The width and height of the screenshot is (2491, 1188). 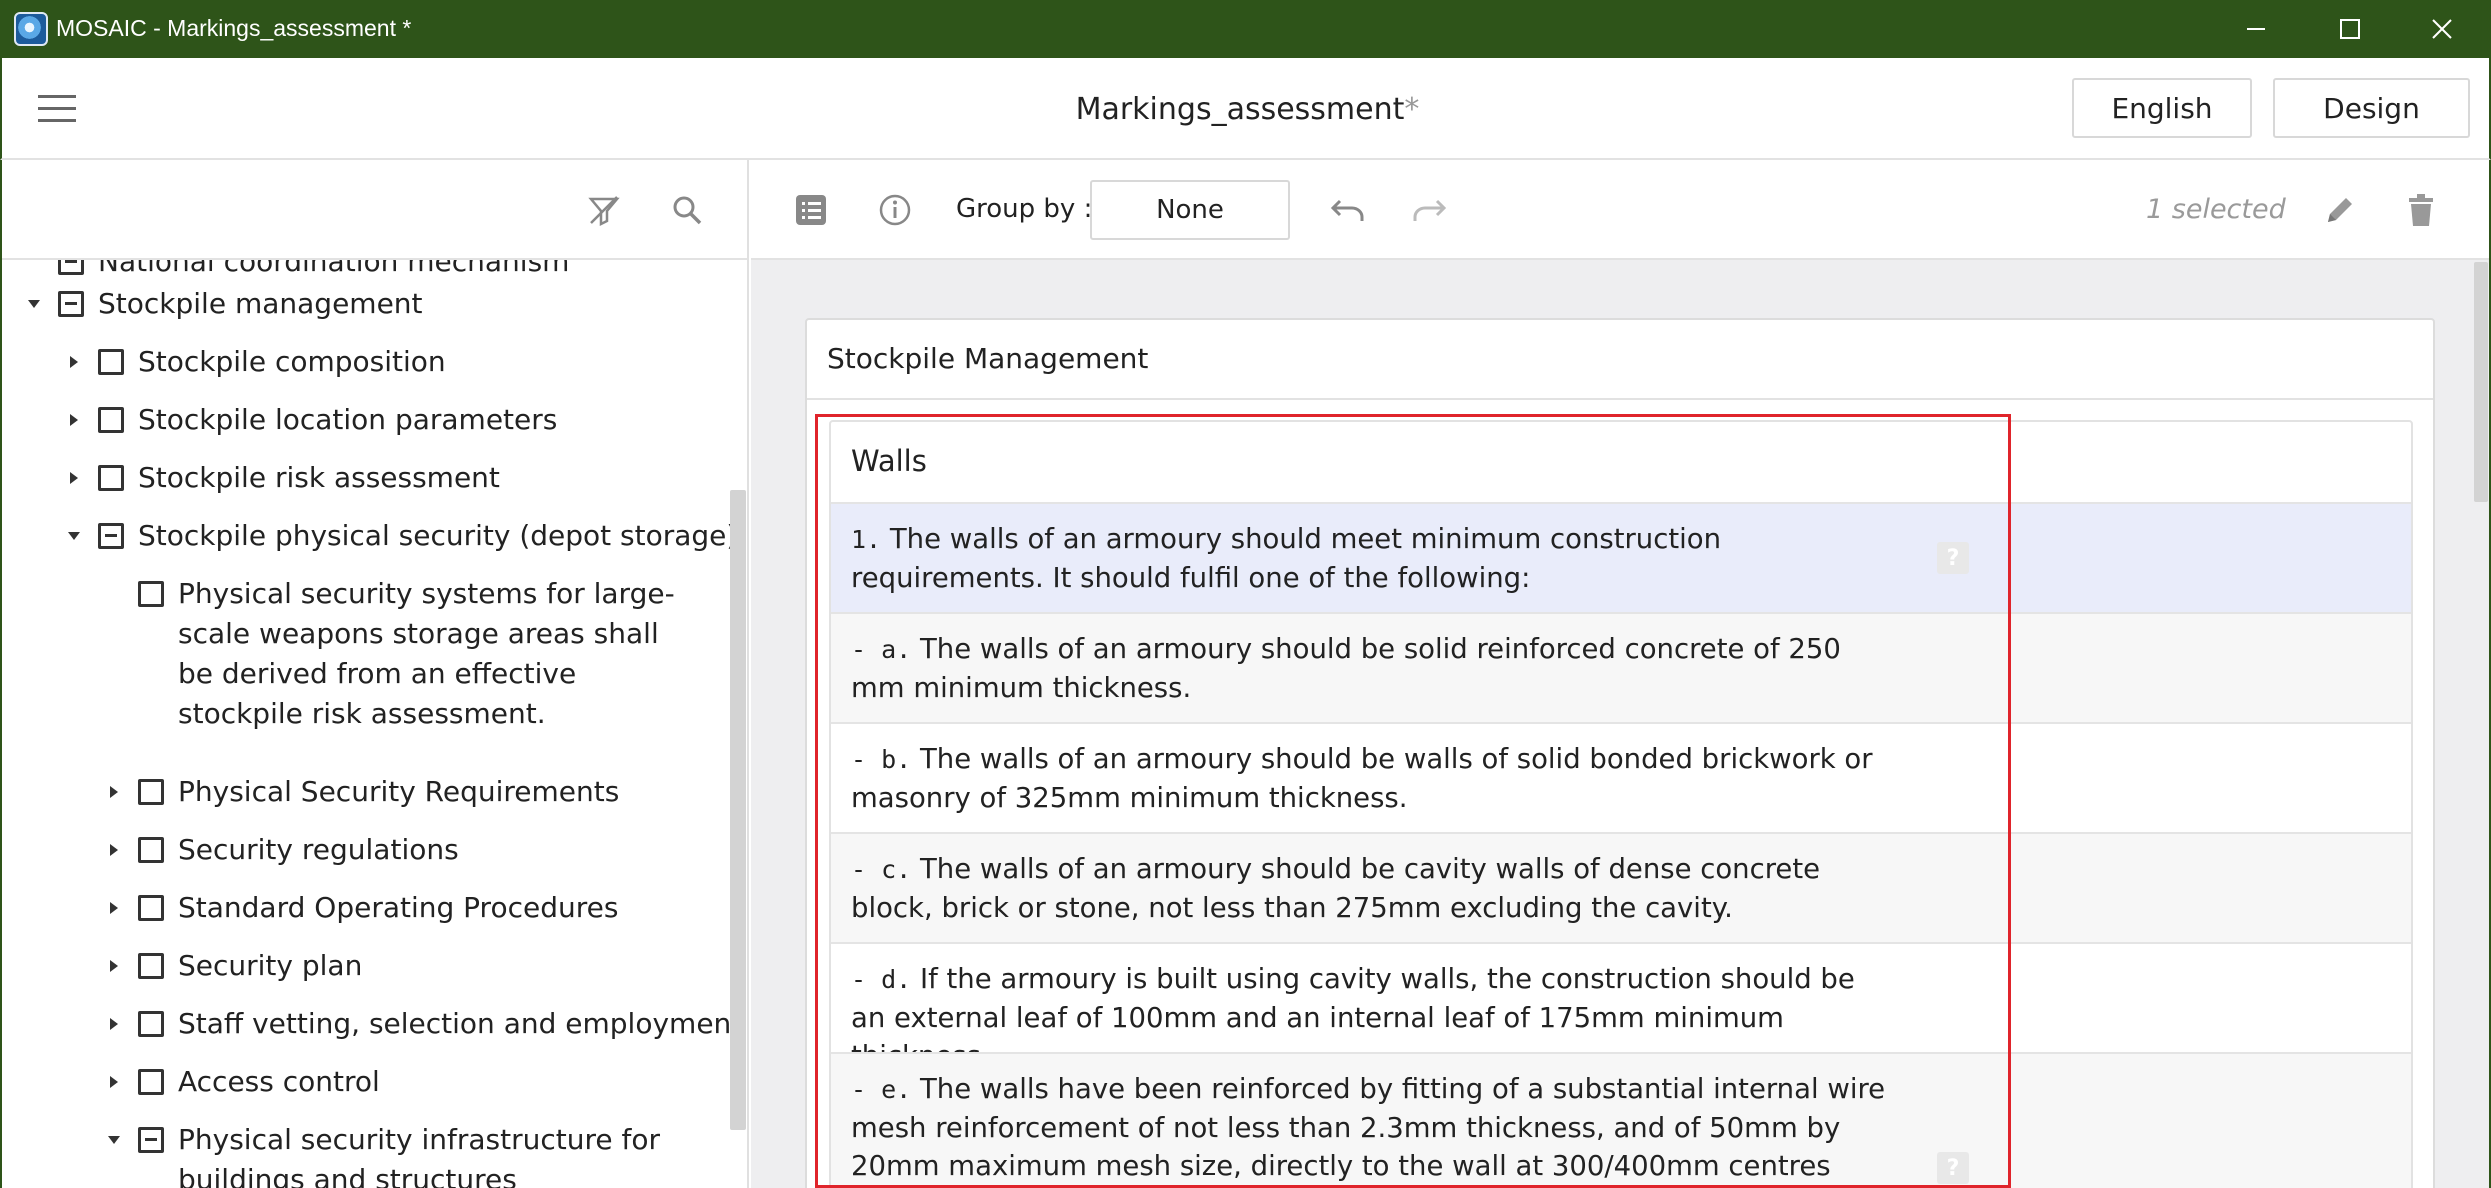 I want to click on question-number: - d., so click(x=881, y=979).